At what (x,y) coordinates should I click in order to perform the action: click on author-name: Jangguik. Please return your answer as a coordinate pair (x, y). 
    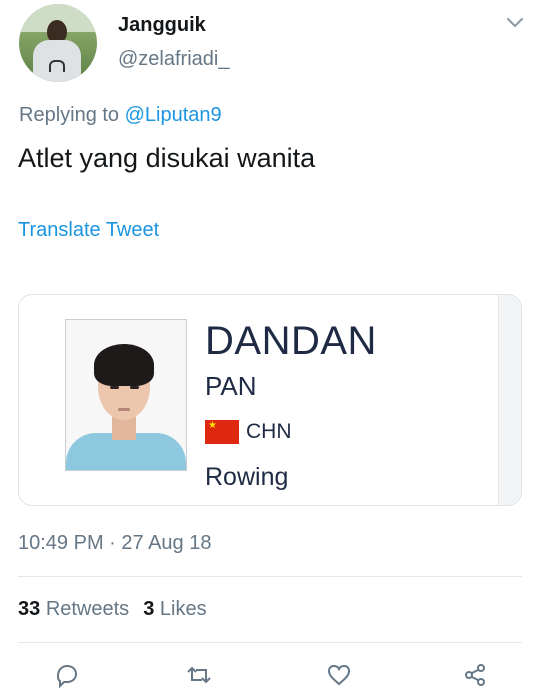
    Looking at the image, I should click on (162, 25).